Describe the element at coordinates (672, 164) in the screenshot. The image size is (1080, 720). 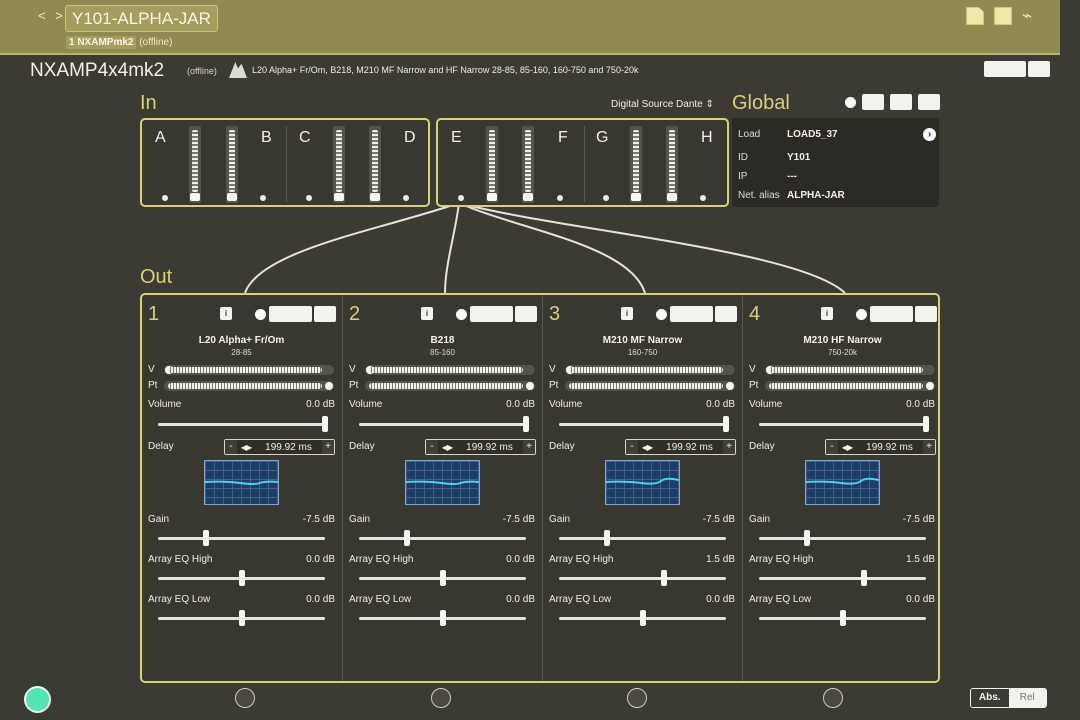
I see `input-h-fader` at that location.